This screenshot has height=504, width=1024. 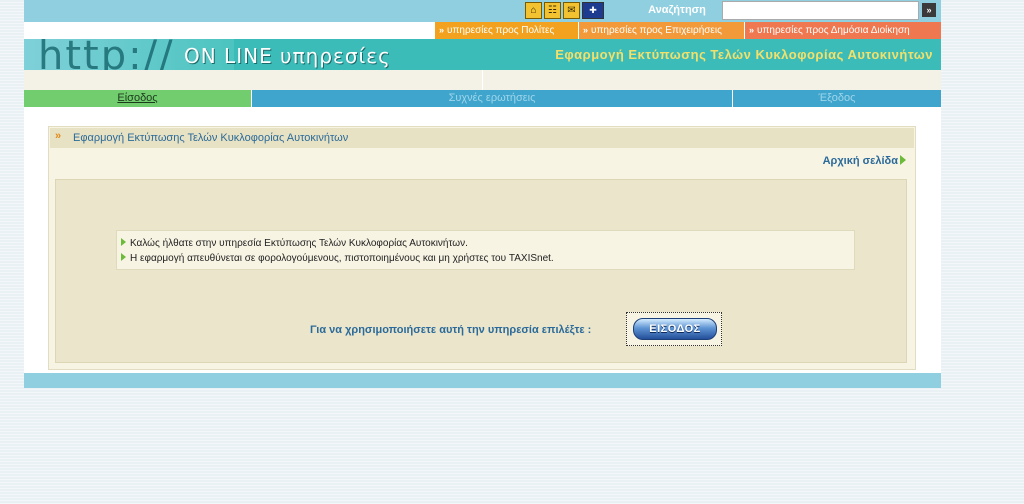 What do you see at coordinates (552, 10) in the screenshot?
I see `sitemap-icon: ☷` at bounding box center [552, 10].